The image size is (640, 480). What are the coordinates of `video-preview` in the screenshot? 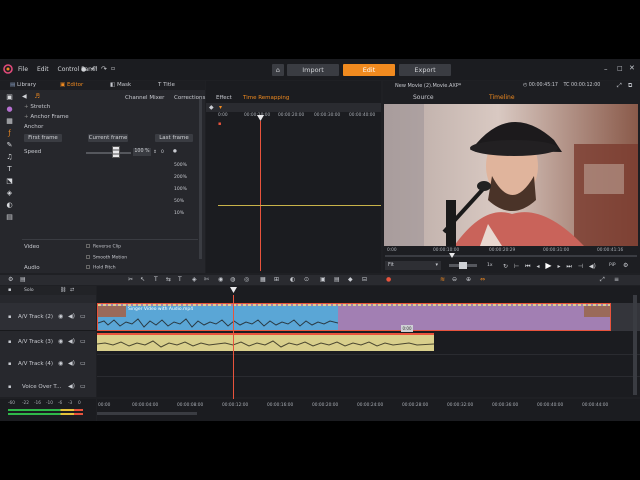 It's located at (511, 175).